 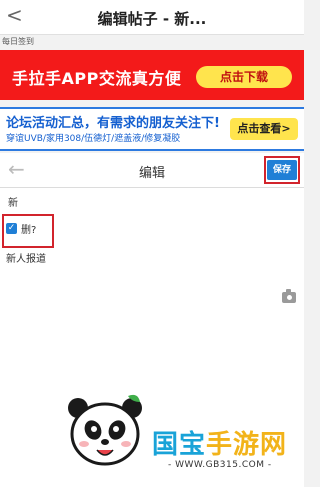 I want to click on ad-banner-subline: 穿谊UVB/家用308/伍德灯/遮盖液/修复凝胶, so click(x=93, y=139).